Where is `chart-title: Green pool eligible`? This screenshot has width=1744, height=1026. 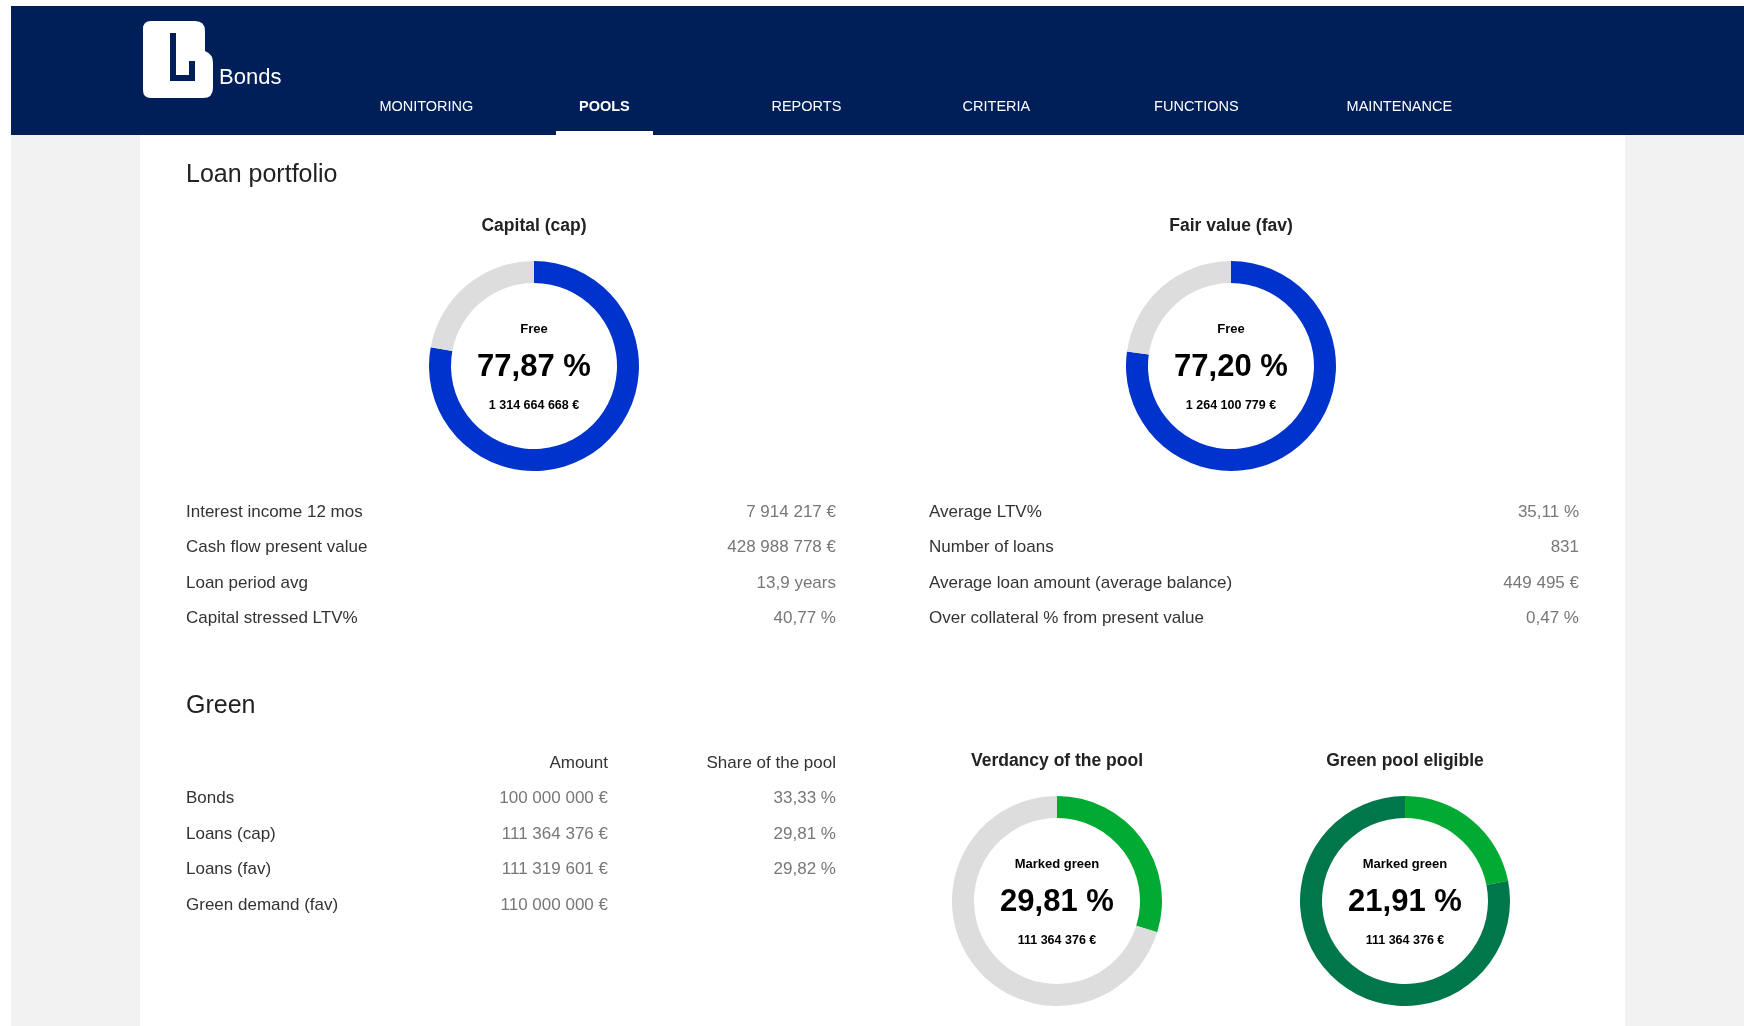 chart-title: Green pool eligible is located at coordinates (1405, 760).